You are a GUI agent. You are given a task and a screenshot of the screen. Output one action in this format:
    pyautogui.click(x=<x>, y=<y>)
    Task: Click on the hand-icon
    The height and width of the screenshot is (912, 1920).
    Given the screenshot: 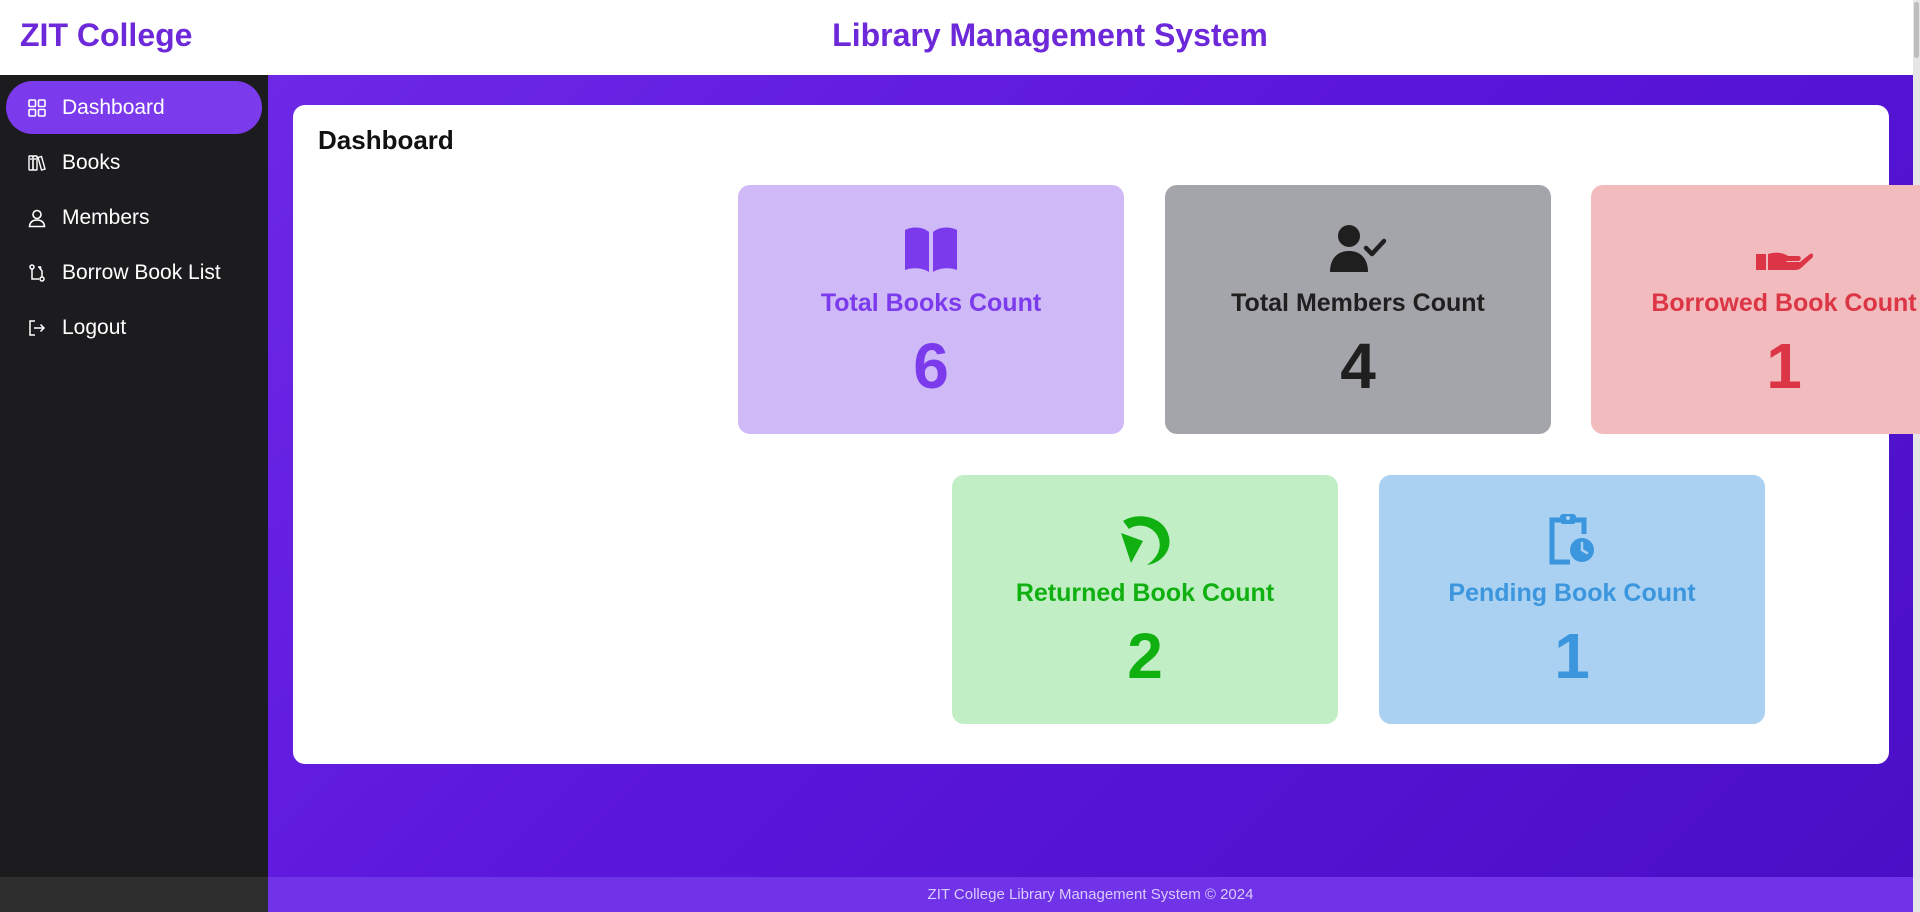 What is the action you would take?
    pyautogui.click(x=1755, y=249)
    